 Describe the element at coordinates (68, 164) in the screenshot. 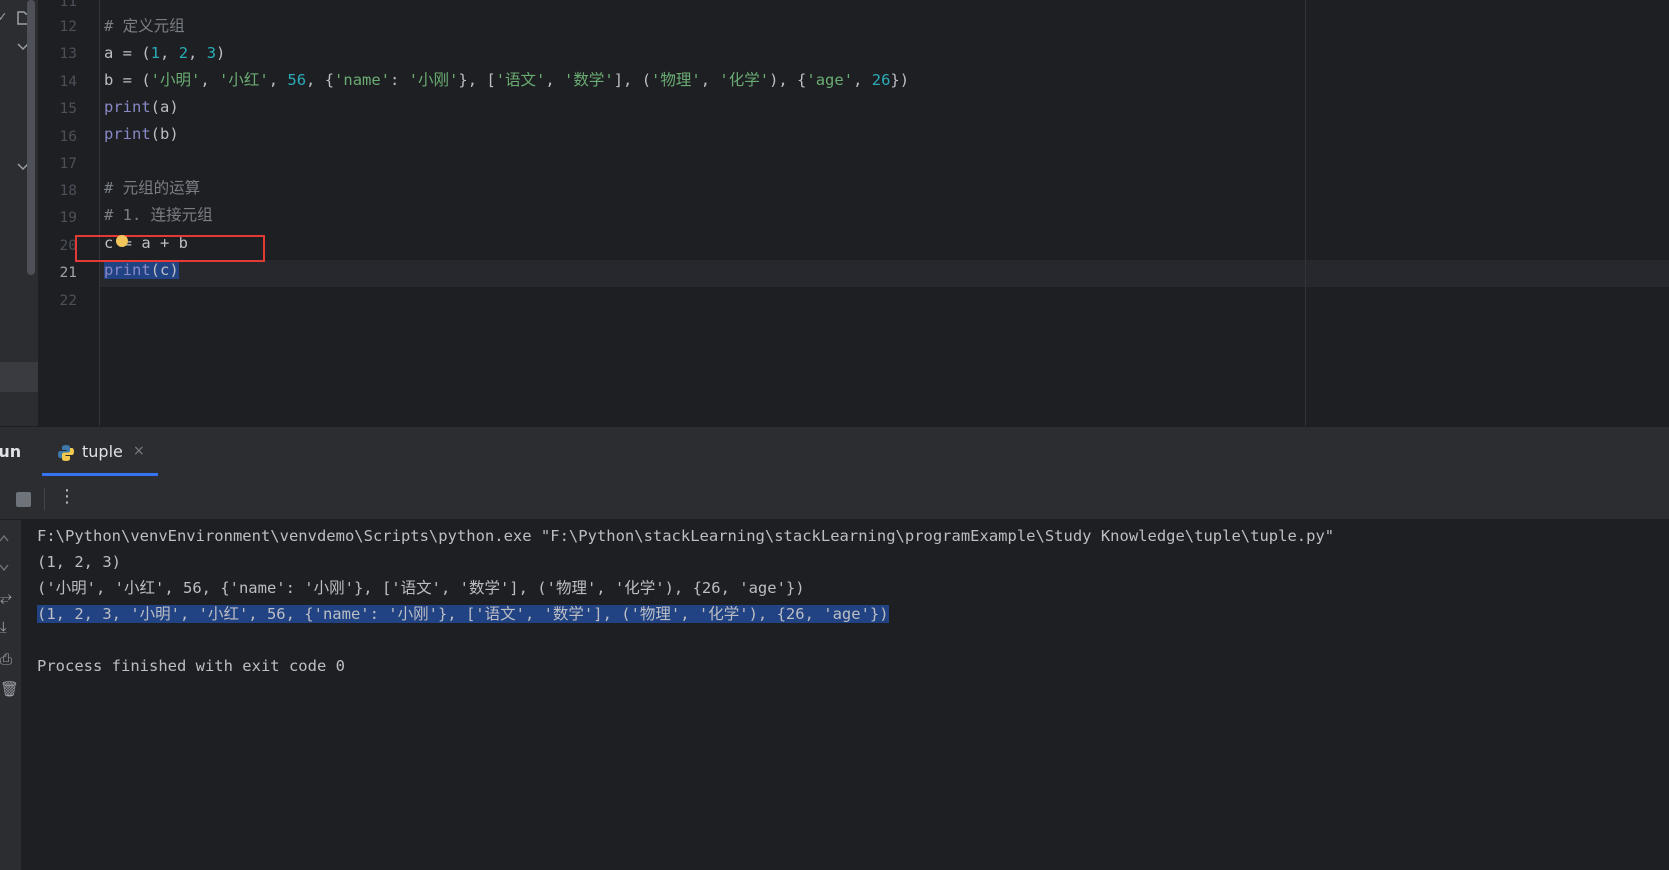

I see `line-number: 17` at that location.